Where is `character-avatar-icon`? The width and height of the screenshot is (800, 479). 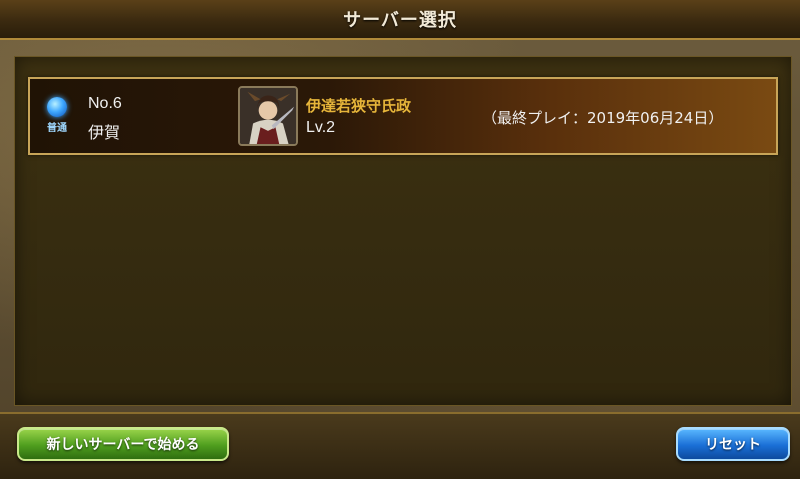
character-avatar-icon is located at coordinates (268, 116).